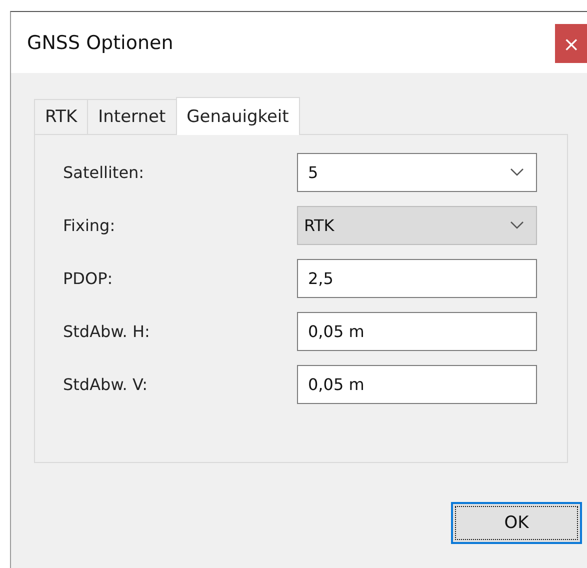 This screenshot has height=568, width=587. Describe the element at coordinates (89, 225) in the screenshot. I see `field-label: Fixing:` at that location.